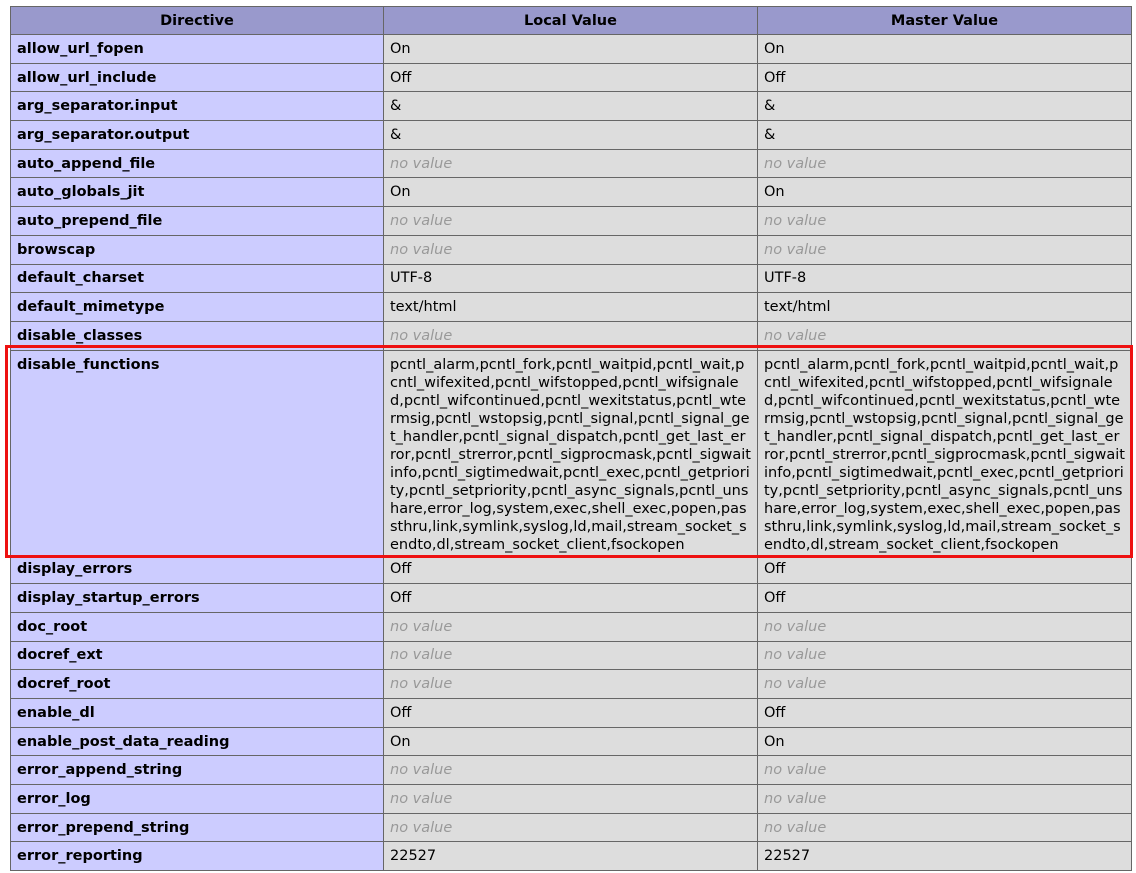  I want to click on table-row: docref_ext no value no value, so click(571, 655).